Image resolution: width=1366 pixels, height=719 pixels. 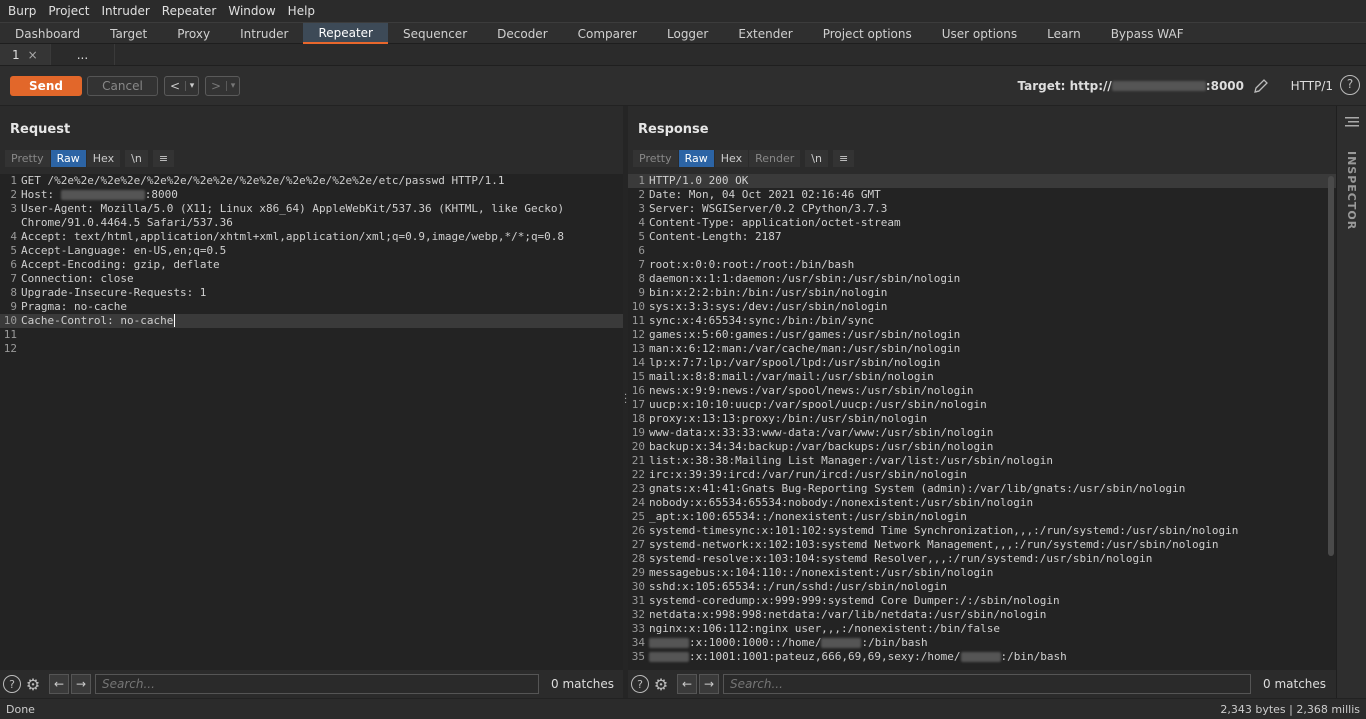 What do you see at coordinates (1312, 86) in the screenshot?
I see `http-version-toggle: HTTP/1` at bounding box center [1312, 86].